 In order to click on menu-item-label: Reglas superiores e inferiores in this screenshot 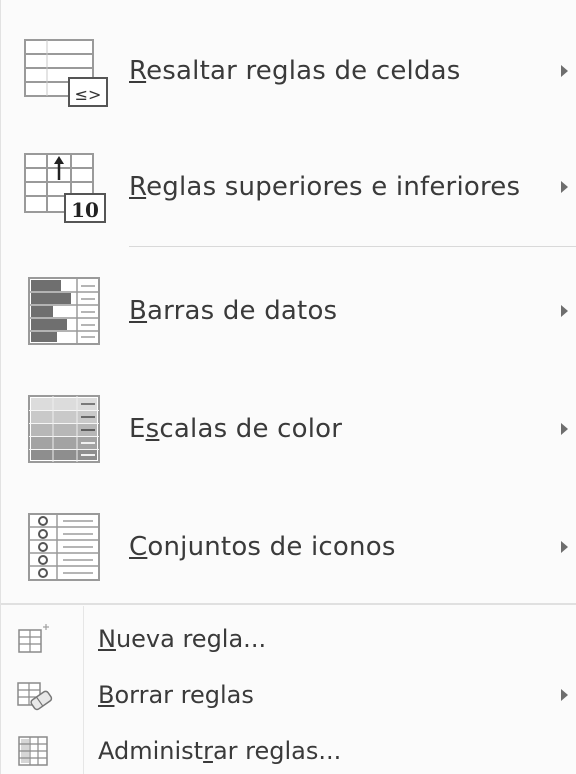, I will do `click(325, 187)`.